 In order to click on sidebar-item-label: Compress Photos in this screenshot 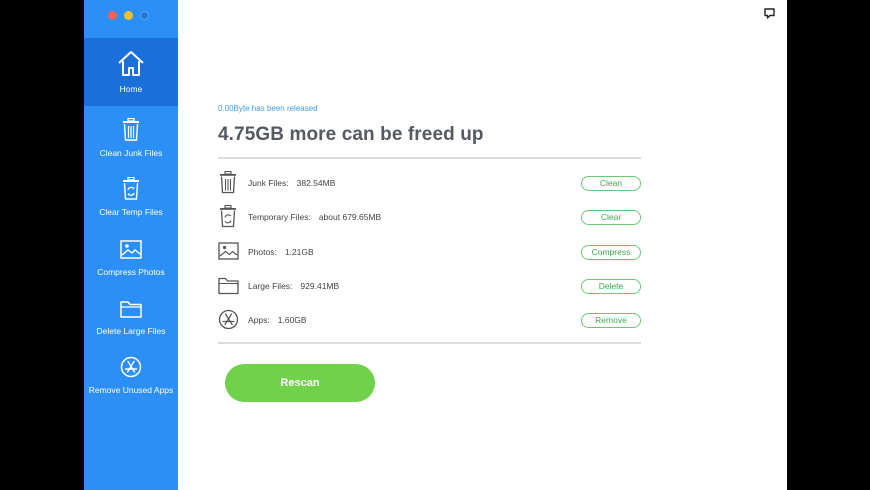, I will do `click(131, 272)`.